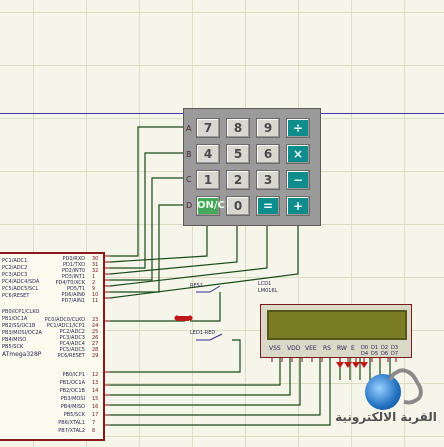  What do you see at coordinates (238, 206) in the screenshot?
I see `key-0: 0` at bounding box center [238, 206].